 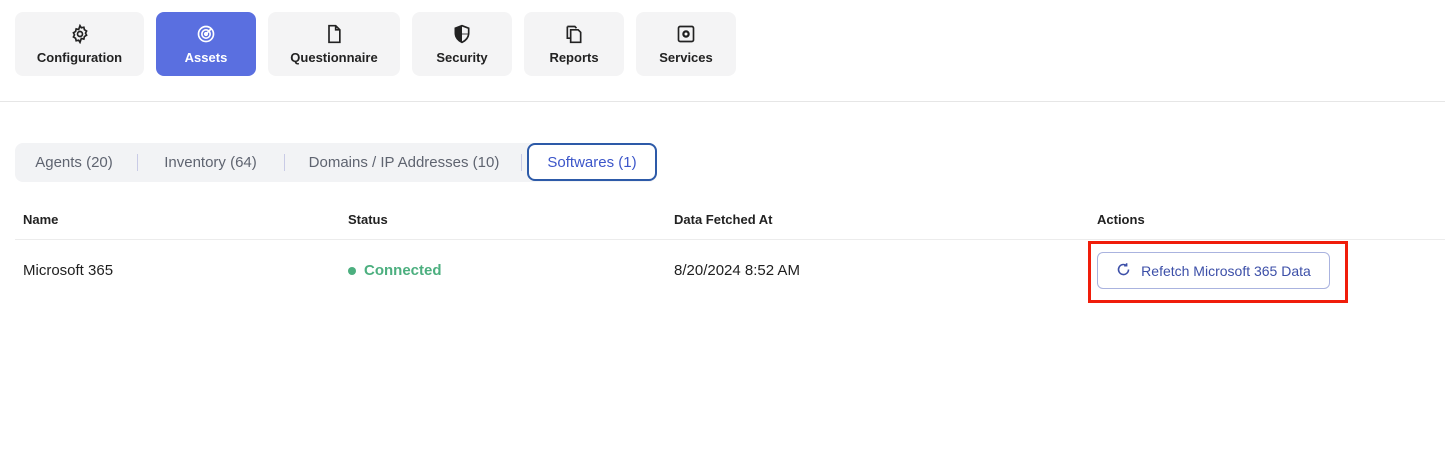 What do you see at coordinates (68, 270) in the screenshot?
I see `software-name: Microsoft 365` at bounding box center [68, 270].